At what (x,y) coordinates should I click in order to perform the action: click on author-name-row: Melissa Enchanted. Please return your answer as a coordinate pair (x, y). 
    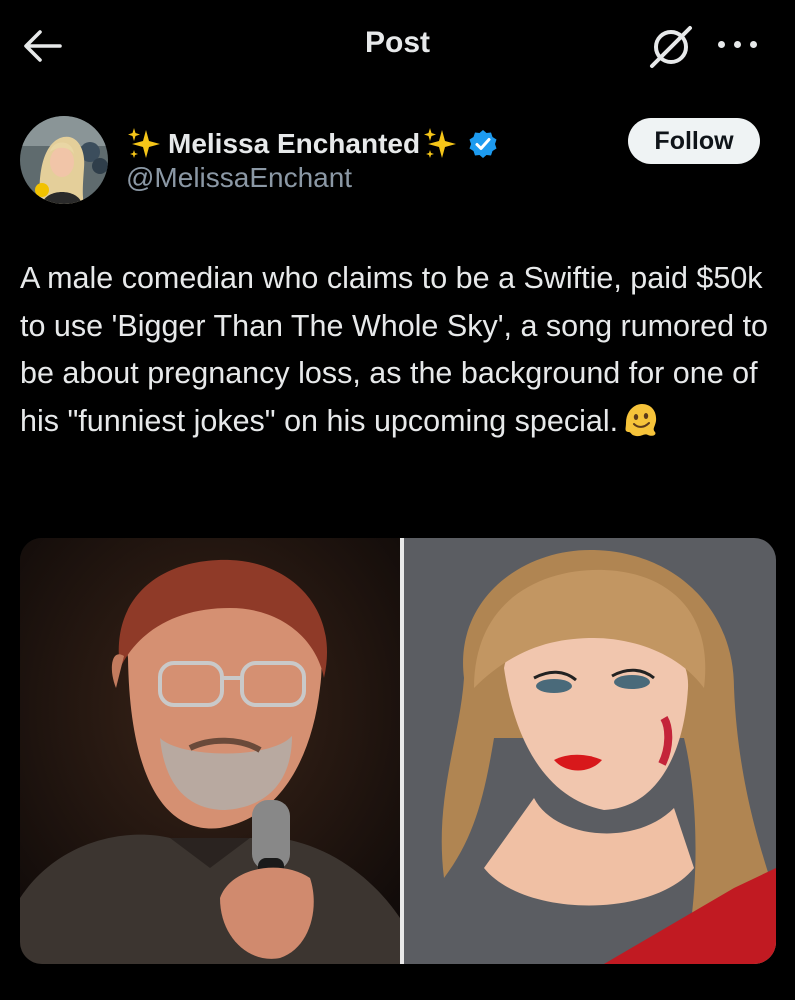
    Looking at the image, I should click on (312, 144).